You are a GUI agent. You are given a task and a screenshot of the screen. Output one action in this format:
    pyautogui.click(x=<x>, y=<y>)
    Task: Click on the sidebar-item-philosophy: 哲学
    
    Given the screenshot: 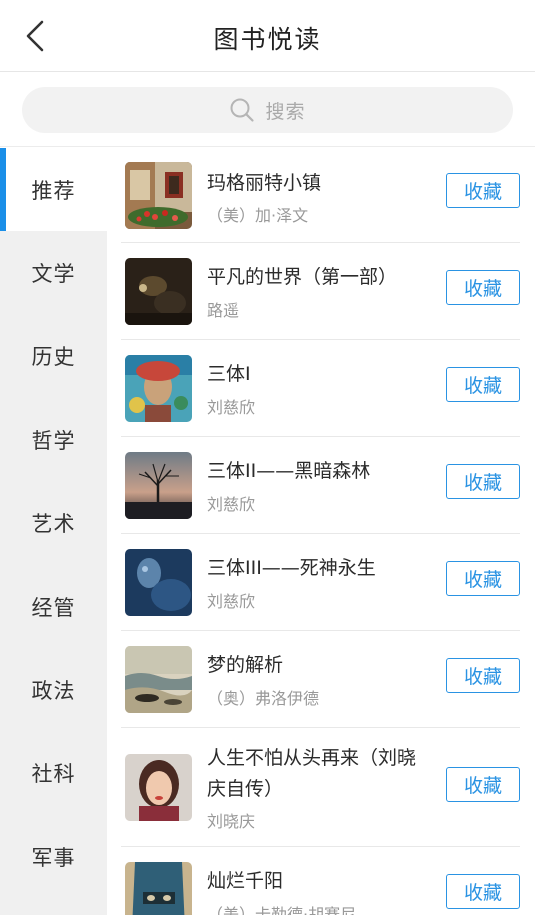 What is the action you would take?
    pyautogui.click(x=53, y=439)
    